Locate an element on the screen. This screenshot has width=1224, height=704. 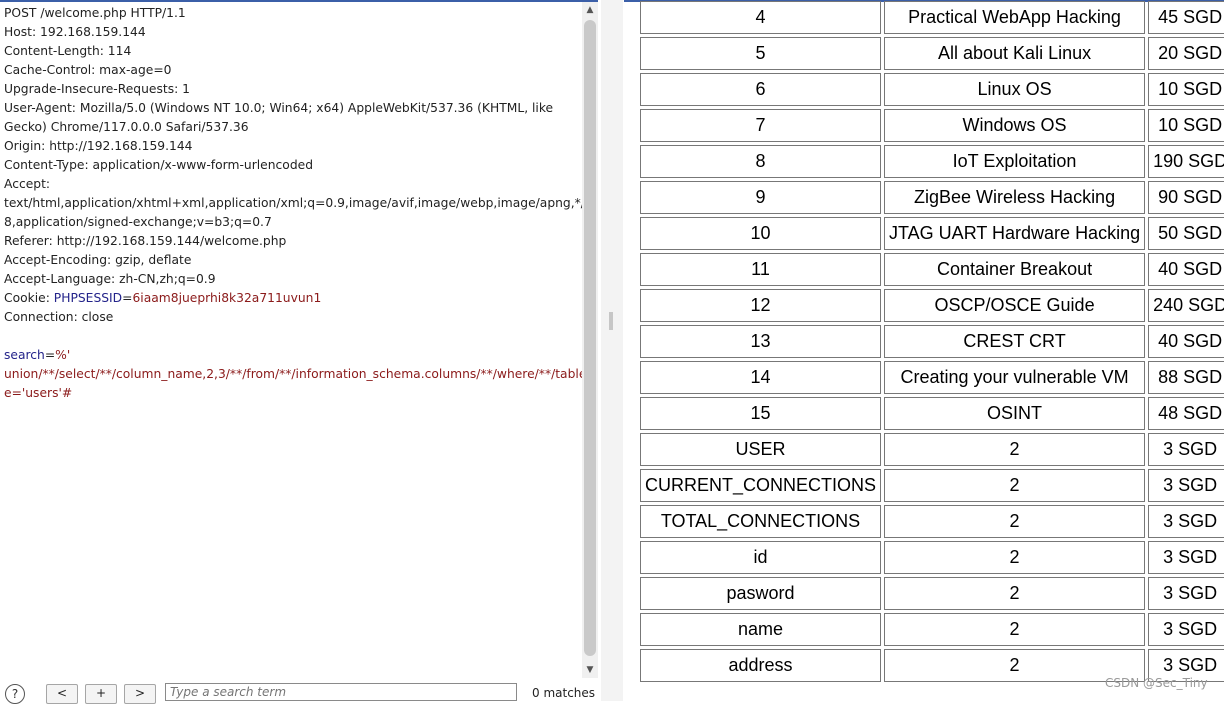
param-value: e='users'# is located at coordinates (38, 393).